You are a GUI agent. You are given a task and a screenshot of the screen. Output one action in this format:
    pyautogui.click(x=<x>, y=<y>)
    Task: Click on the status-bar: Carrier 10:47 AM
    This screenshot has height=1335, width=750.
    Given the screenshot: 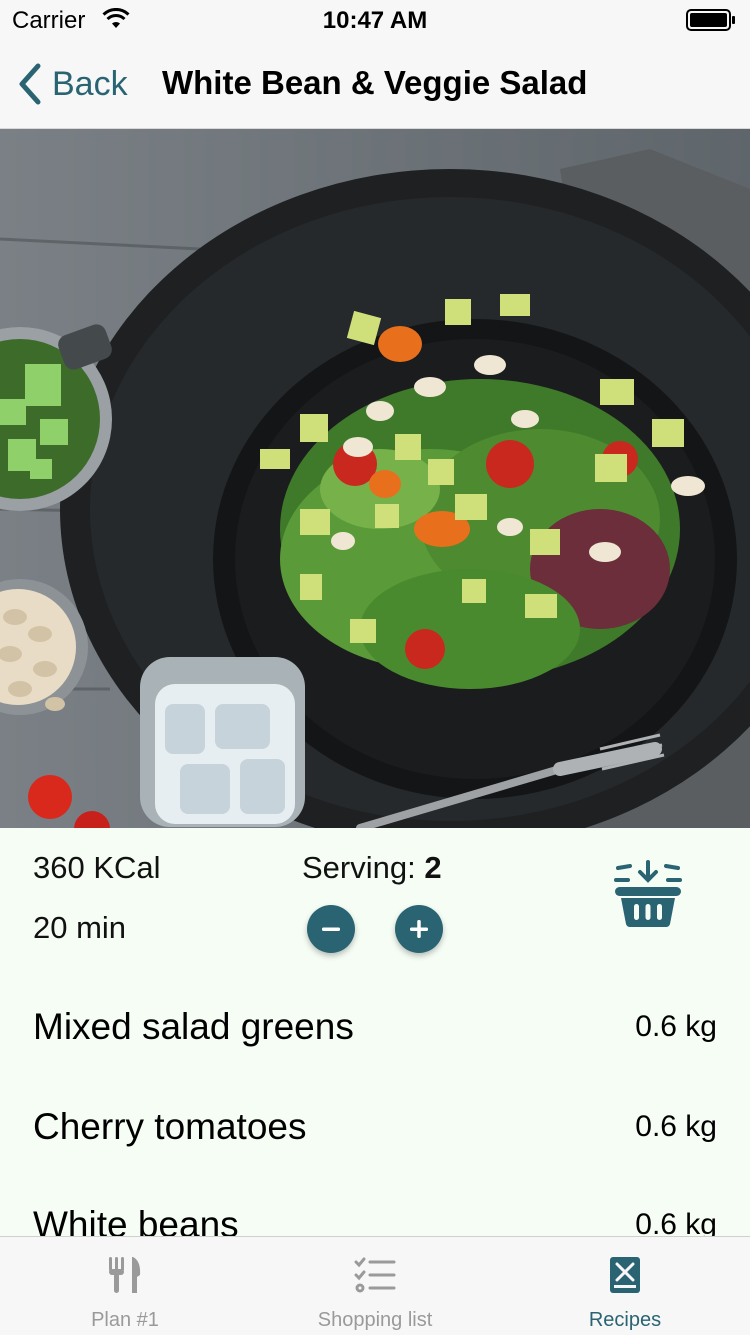 What is the action you would take?
    pyautogui.click(x=375, y=20)
    